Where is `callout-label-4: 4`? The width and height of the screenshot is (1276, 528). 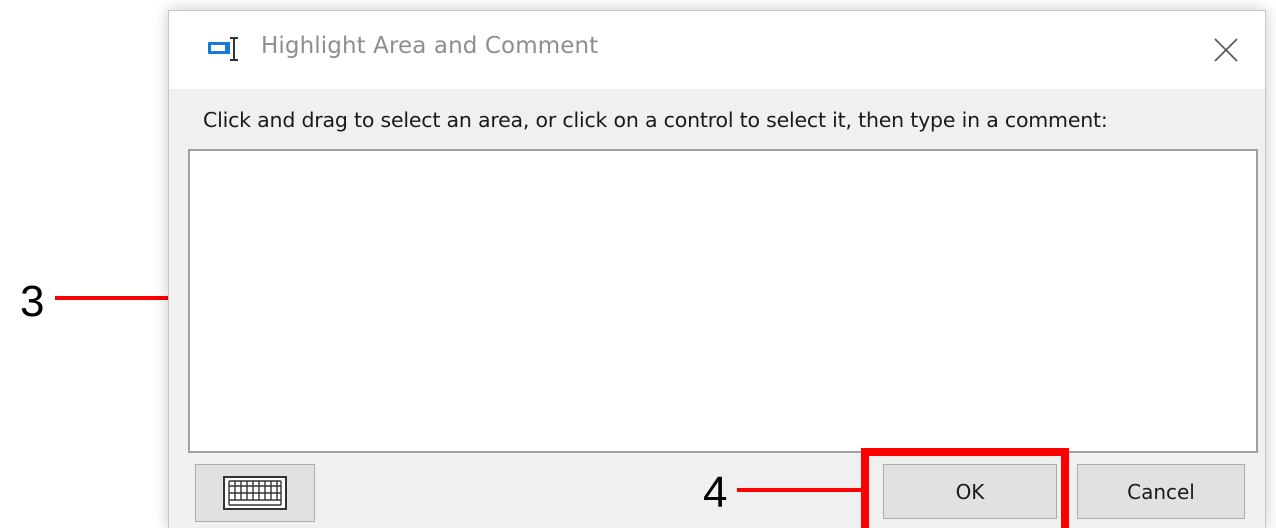 callout-label-4: 4 is located at coordinates (715, 492).